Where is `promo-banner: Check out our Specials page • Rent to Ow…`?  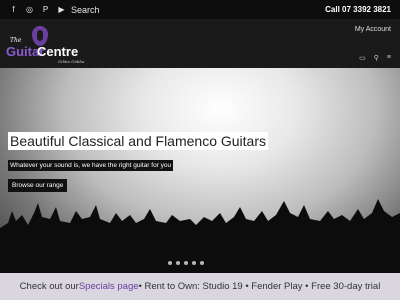
promo-banner: Check out our Specials page • Rent to Ow… is located at coordinates (200, 286).